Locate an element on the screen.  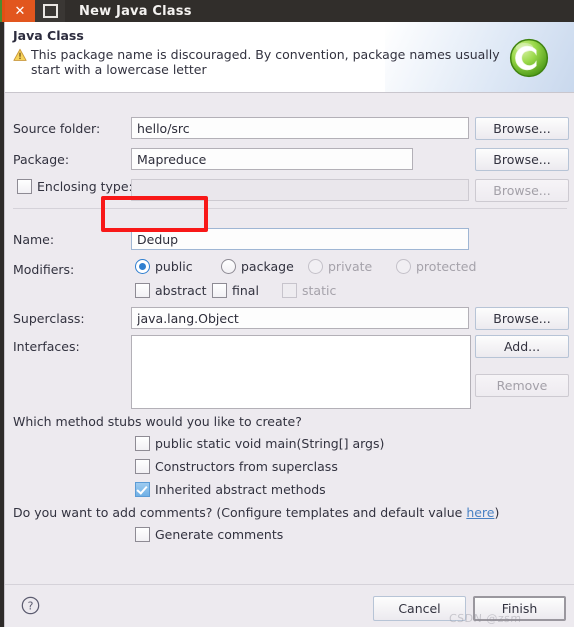
close-icon: ✕ is located at coordinates (20, 11).